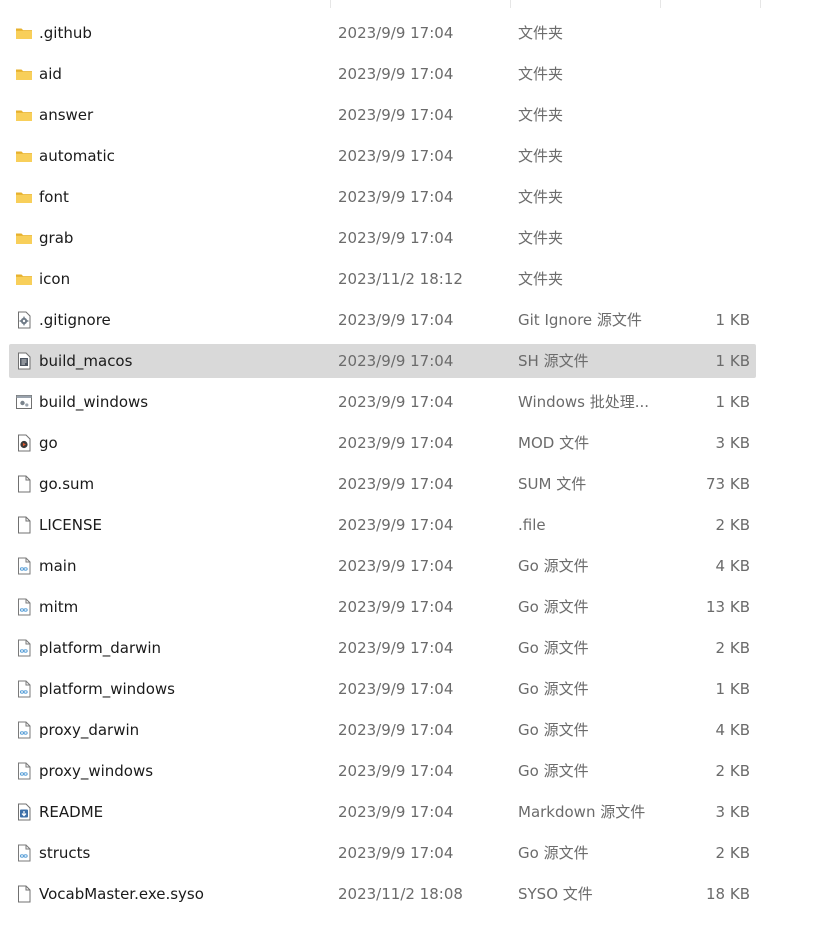 The height and width of the screenshot is (942, 832). I want to click on file-name: grab, so click(56, 238).